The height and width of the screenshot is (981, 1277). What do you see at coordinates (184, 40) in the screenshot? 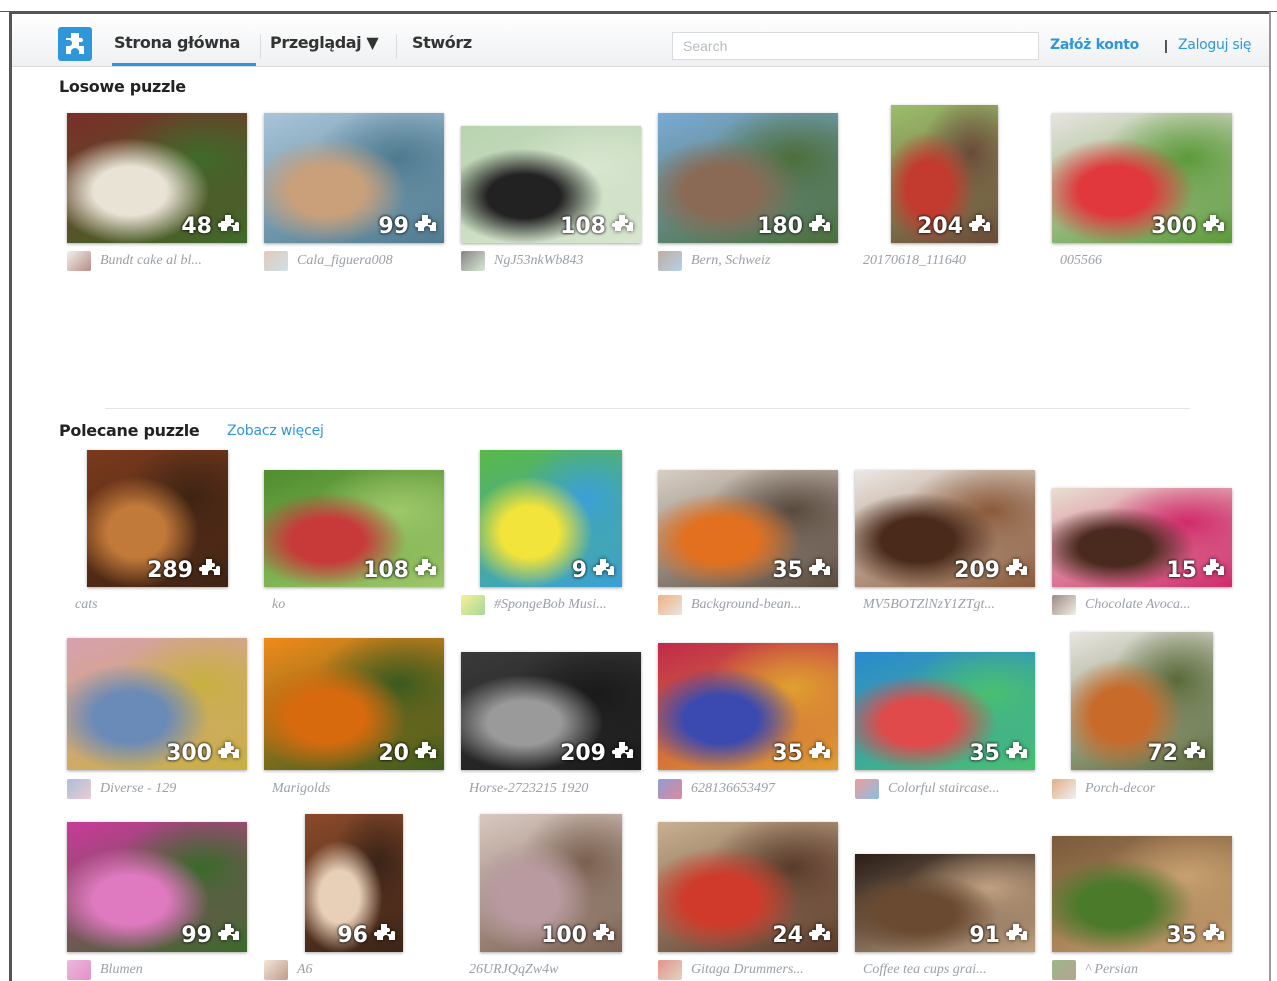
I see `nav-home: Strona główna` at bounding box center [184, 40].